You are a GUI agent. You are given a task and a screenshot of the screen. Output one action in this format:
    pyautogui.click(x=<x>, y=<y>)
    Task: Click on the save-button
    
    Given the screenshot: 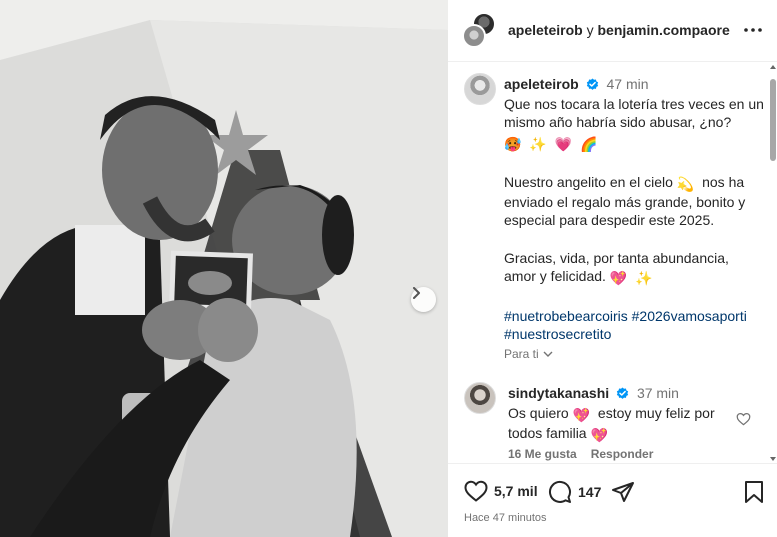 What is the action you would take?
    pyautogui.click(x=754, y=492)
    